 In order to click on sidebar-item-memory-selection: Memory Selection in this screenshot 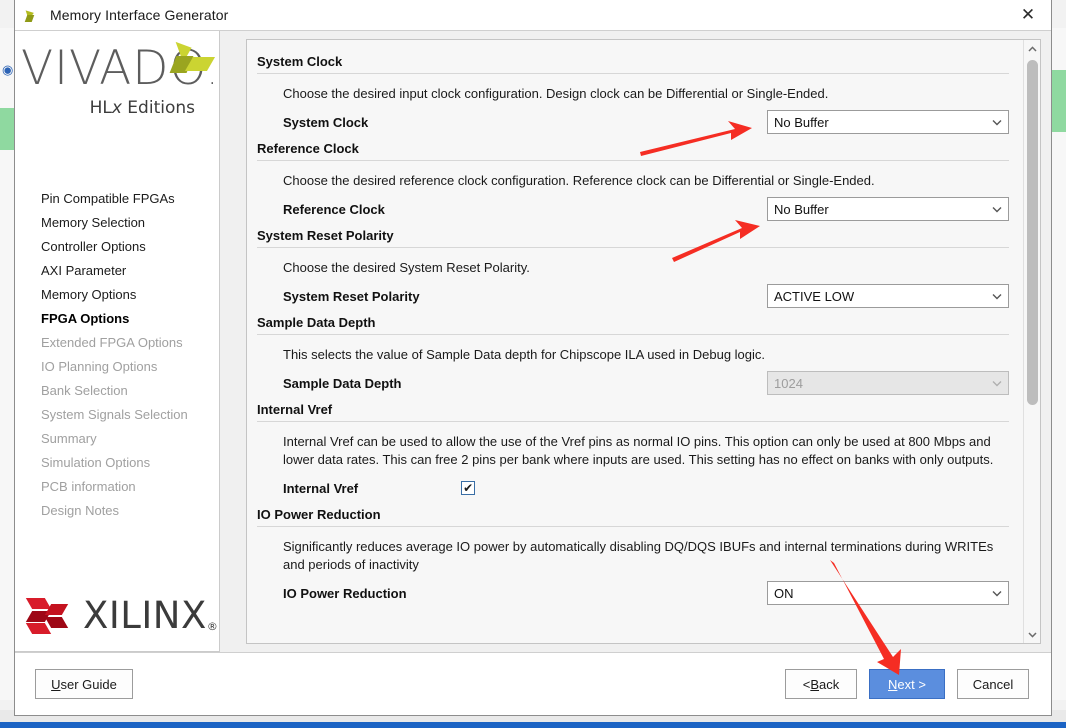, I will do `click(130, 223)`.